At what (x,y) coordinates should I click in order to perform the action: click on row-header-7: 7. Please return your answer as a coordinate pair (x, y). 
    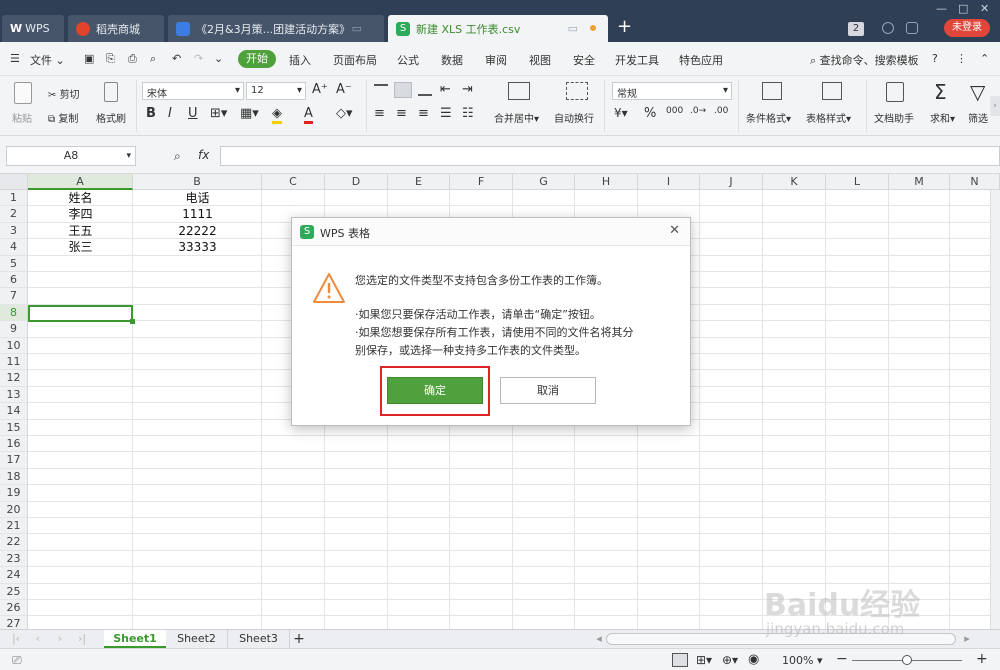
    Looking at the image, I should click on (14, 296).